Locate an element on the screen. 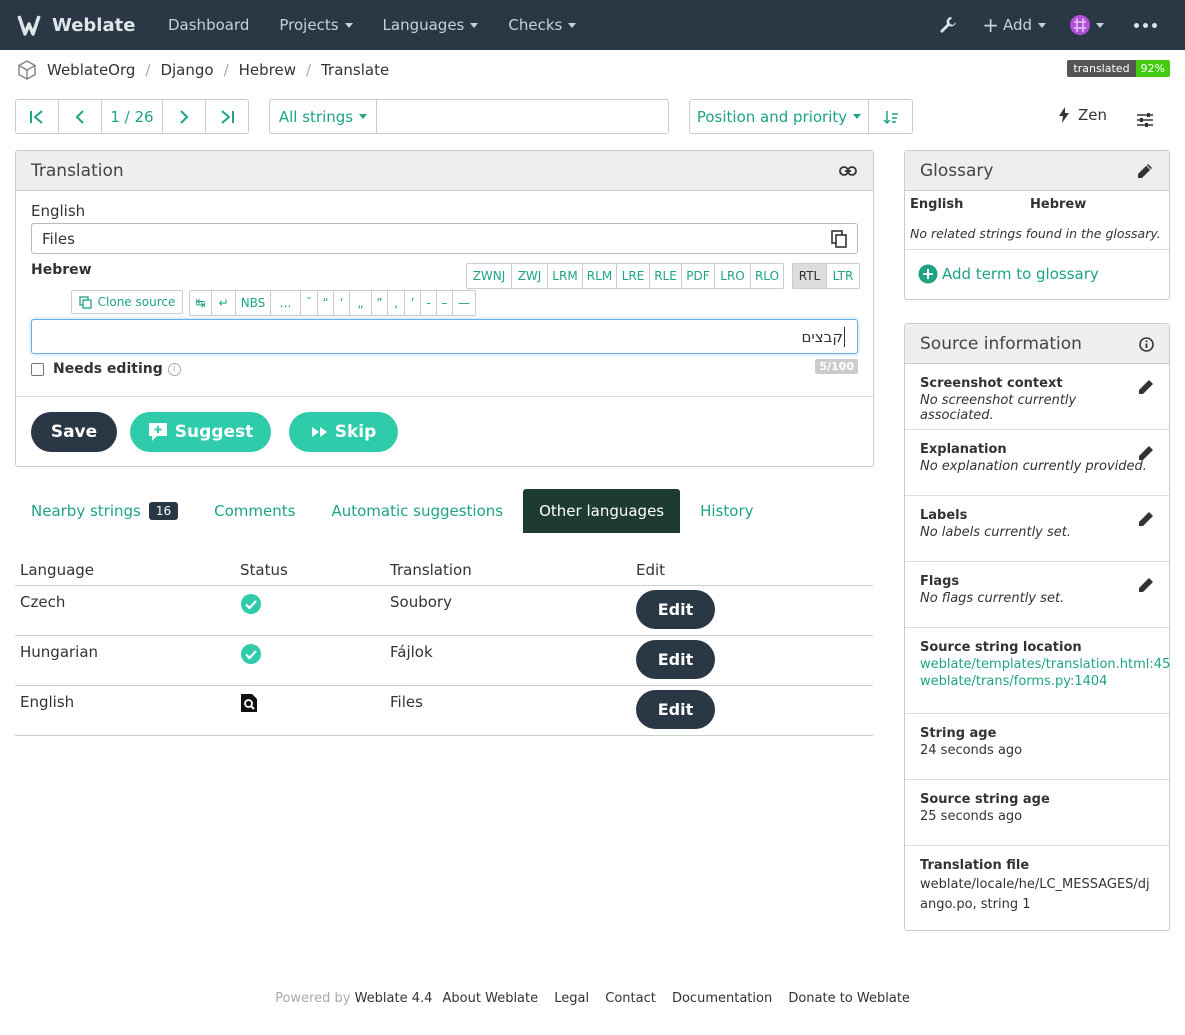 The width and height of the screenshot is (1185, 1035). tab-nearby-strings-label: Nearby strings is located at coordinates (86, 511).